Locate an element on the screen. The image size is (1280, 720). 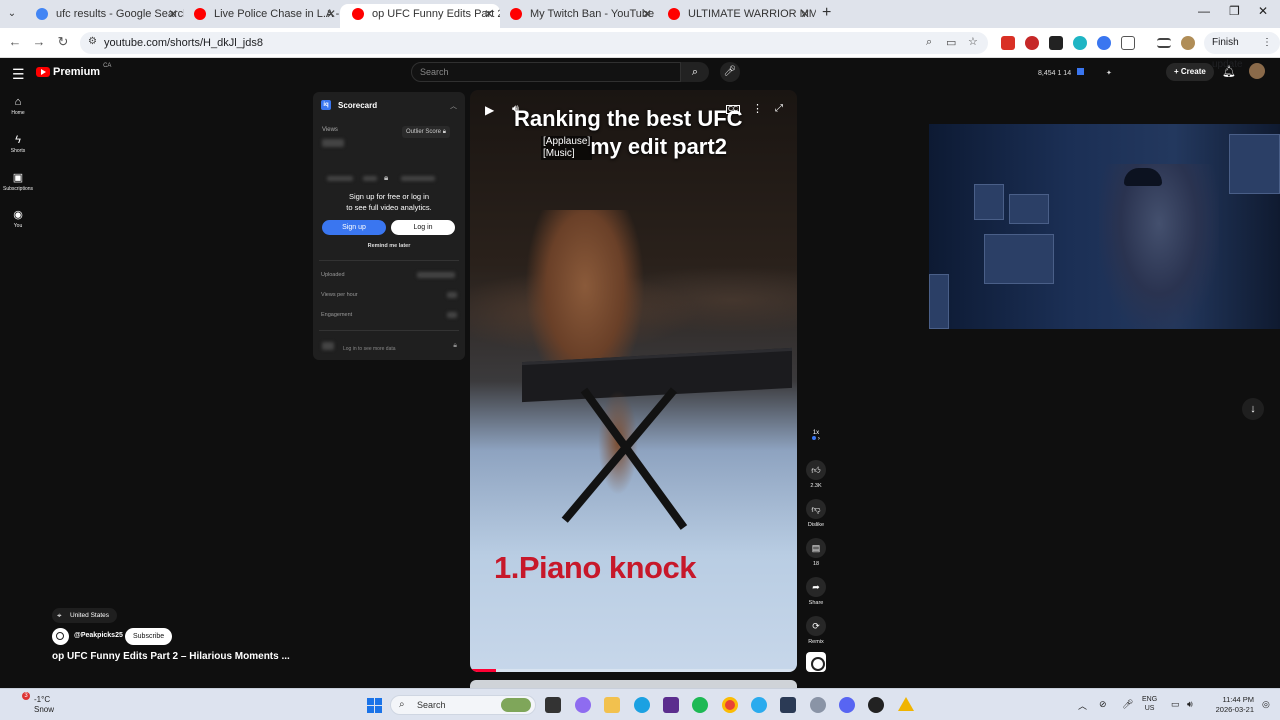
sign-up-button: Sign up is located at coordinates (354, 227).